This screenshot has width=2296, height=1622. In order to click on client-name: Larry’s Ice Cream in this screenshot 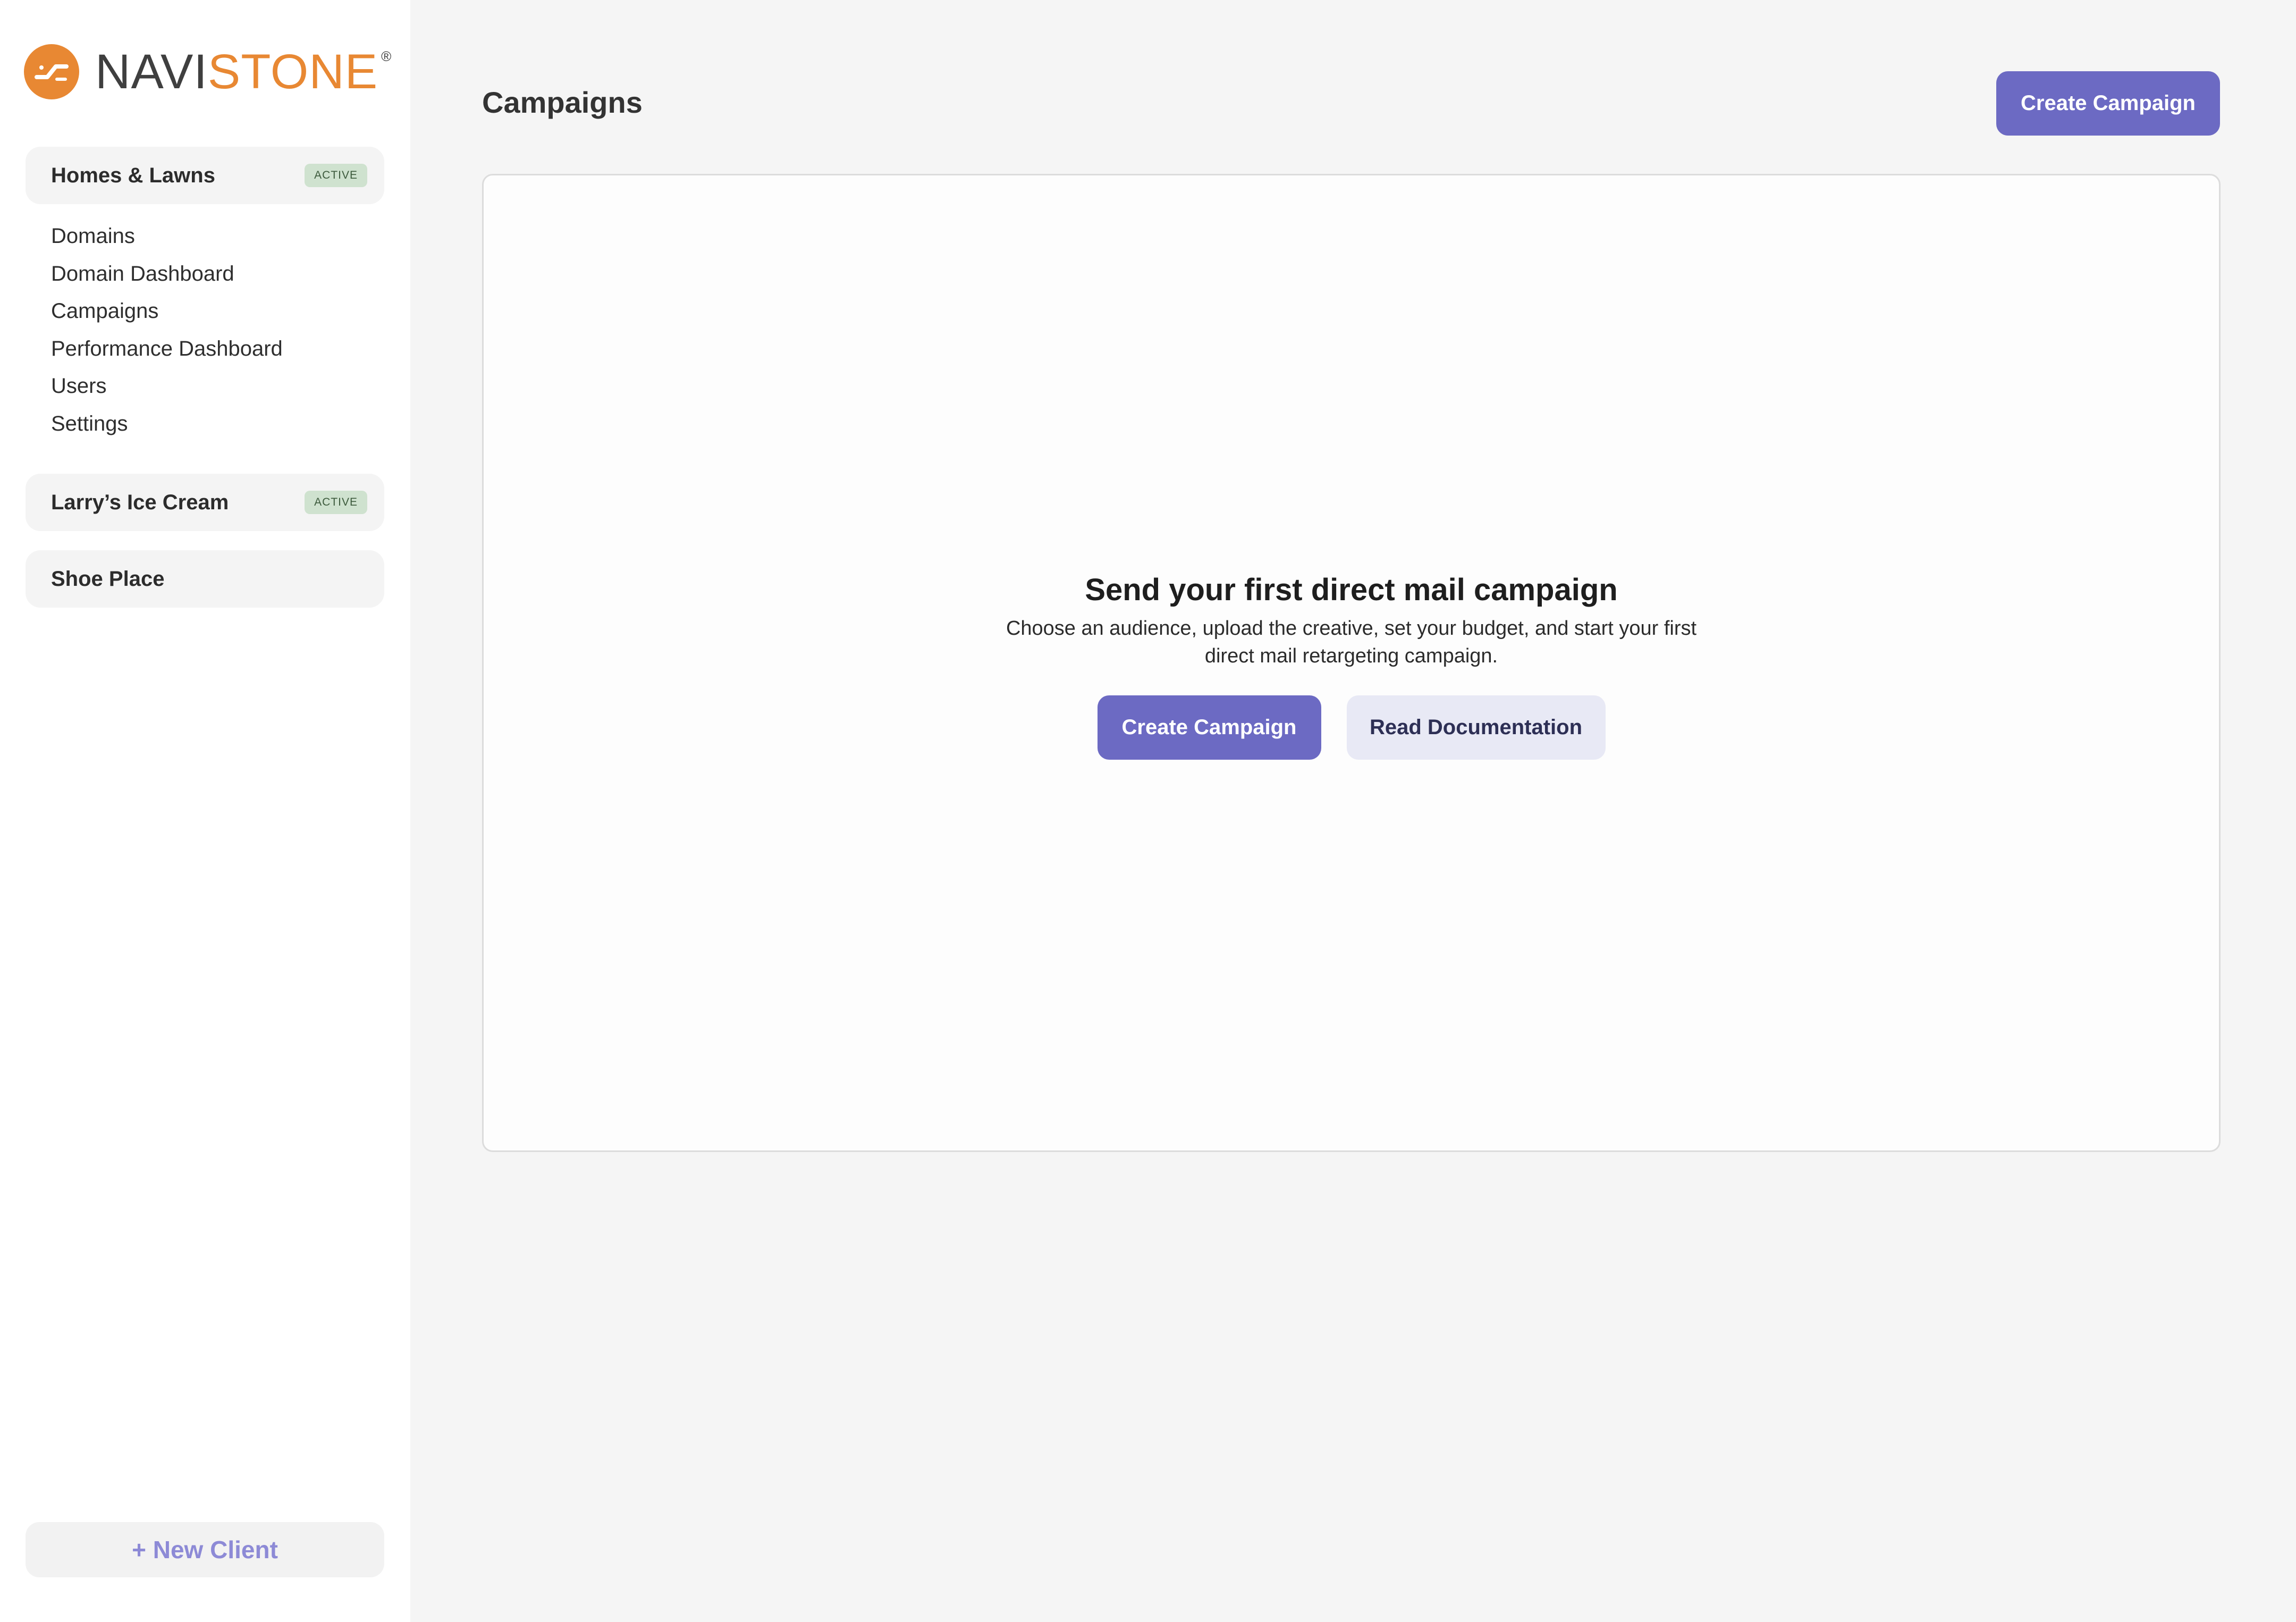, I will do `click(140, 502)`.